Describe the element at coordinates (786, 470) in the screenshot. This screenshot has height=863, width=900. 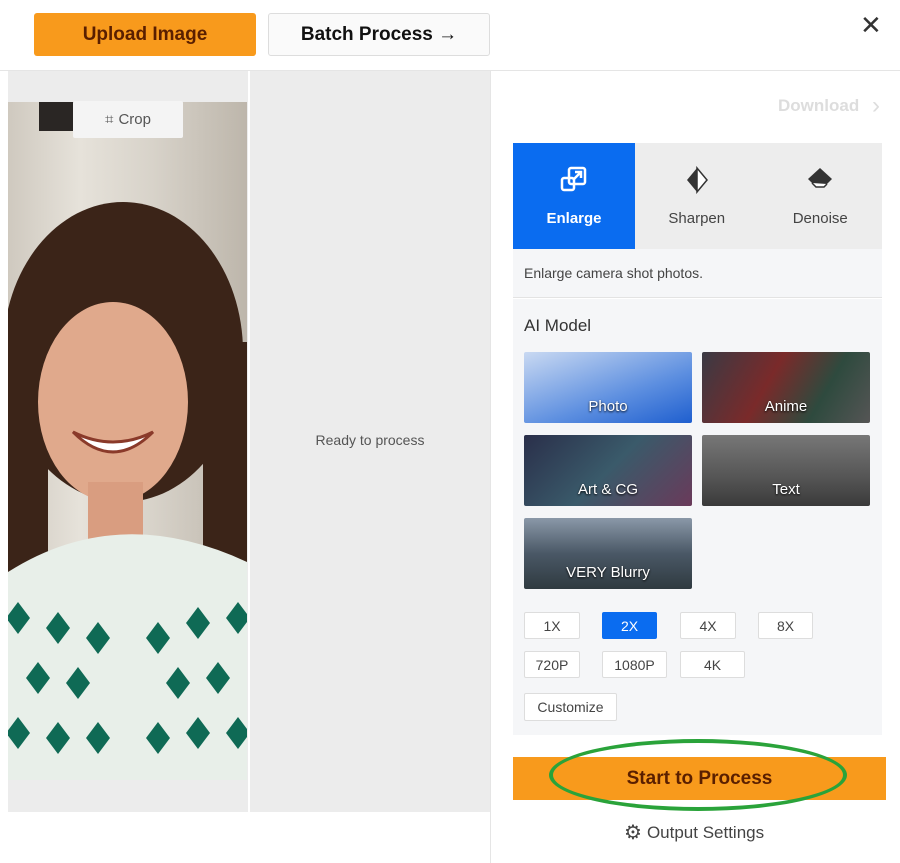
I see `model-text: Text` at that location.